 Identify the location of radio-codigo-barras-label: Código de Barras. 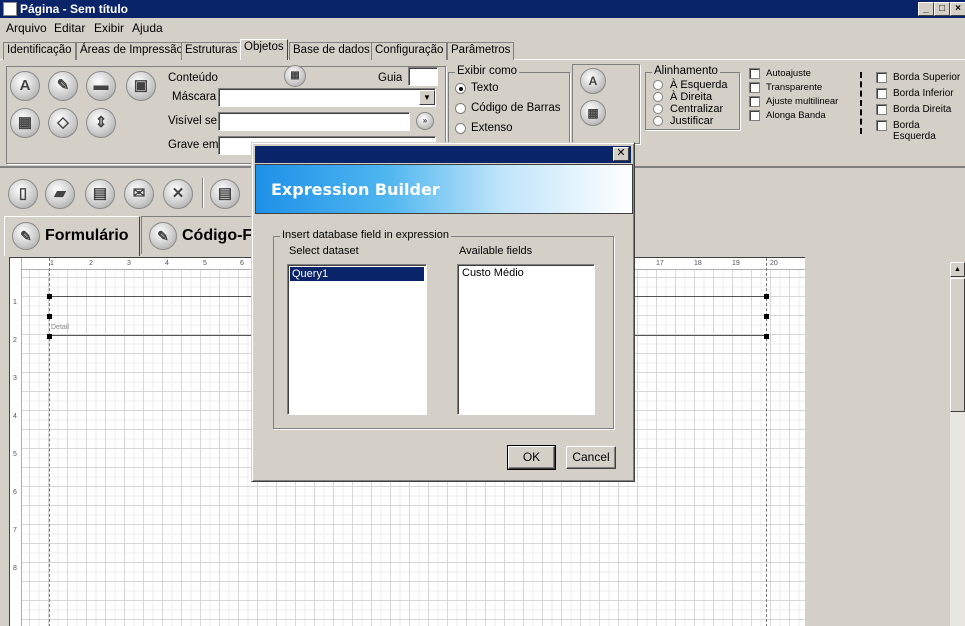
(516, 108).